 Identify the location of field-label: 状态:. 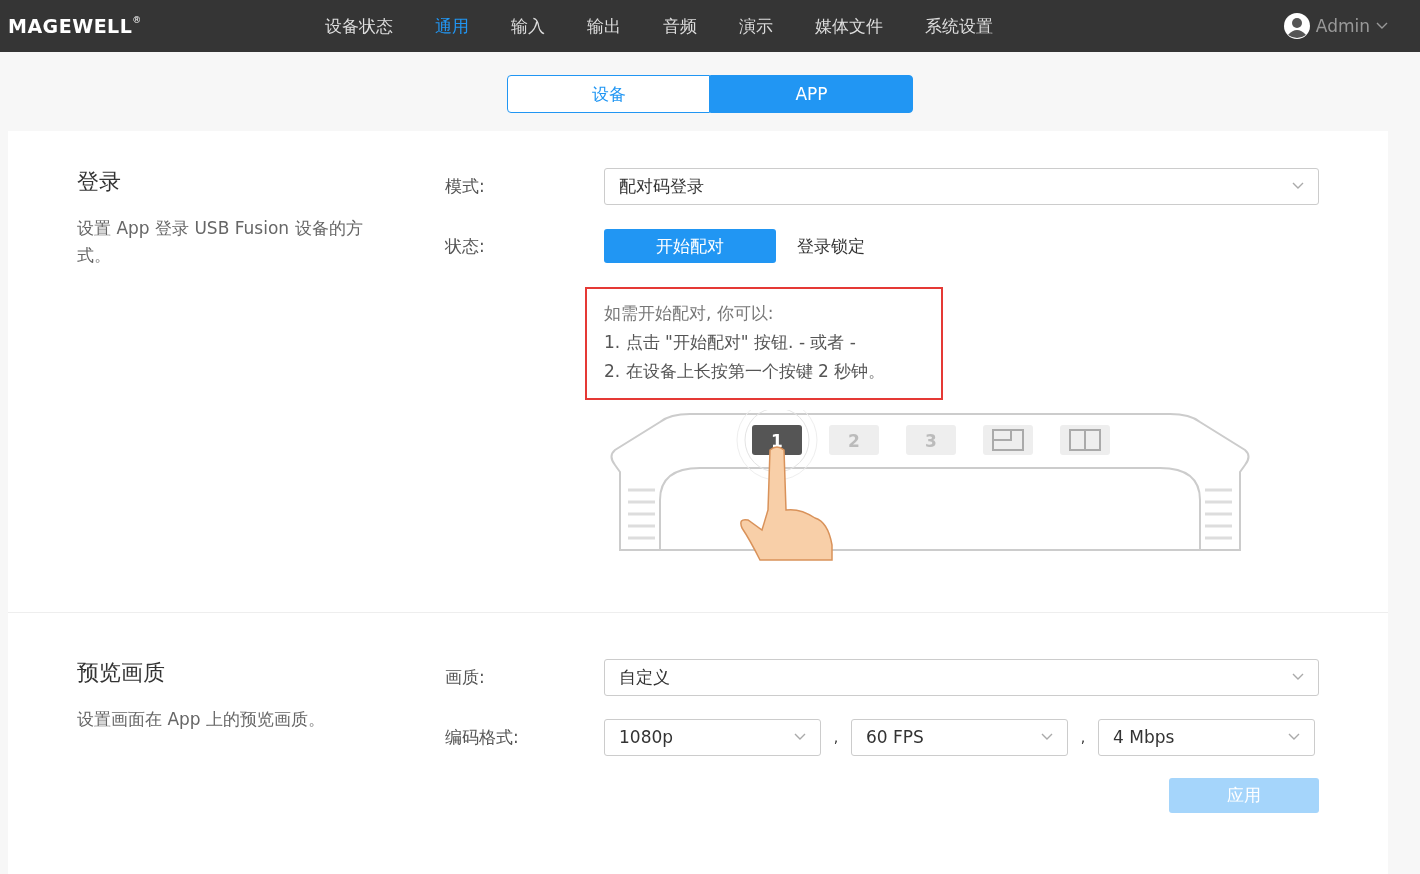
(465, 246).